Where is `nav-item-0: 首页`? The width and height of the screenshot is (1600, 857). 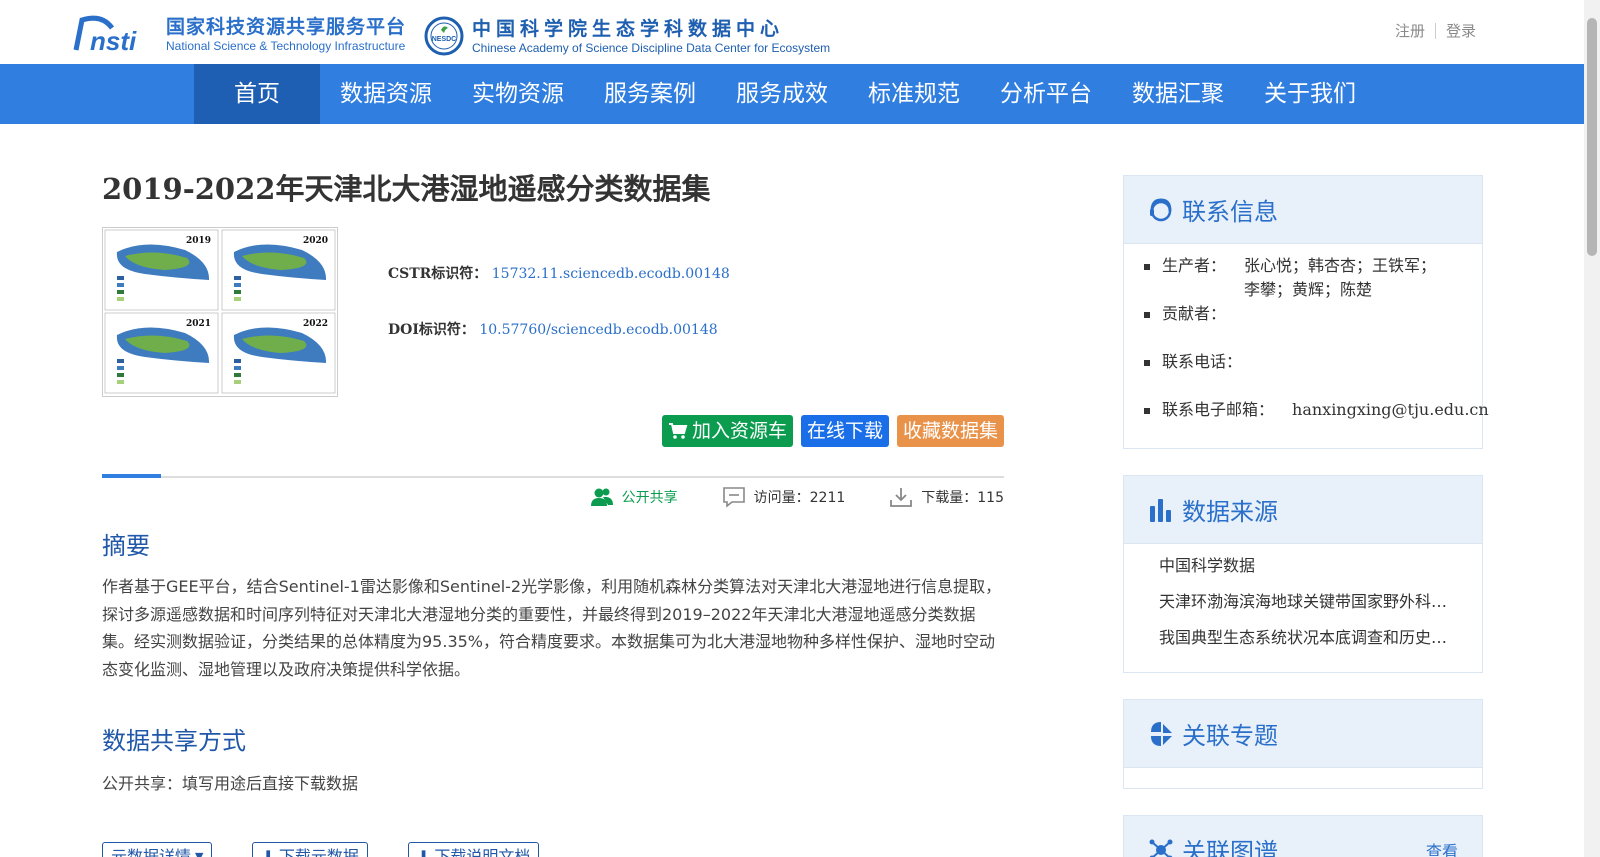 nav-item-0: 首页 is located at coordinates (257, 94).